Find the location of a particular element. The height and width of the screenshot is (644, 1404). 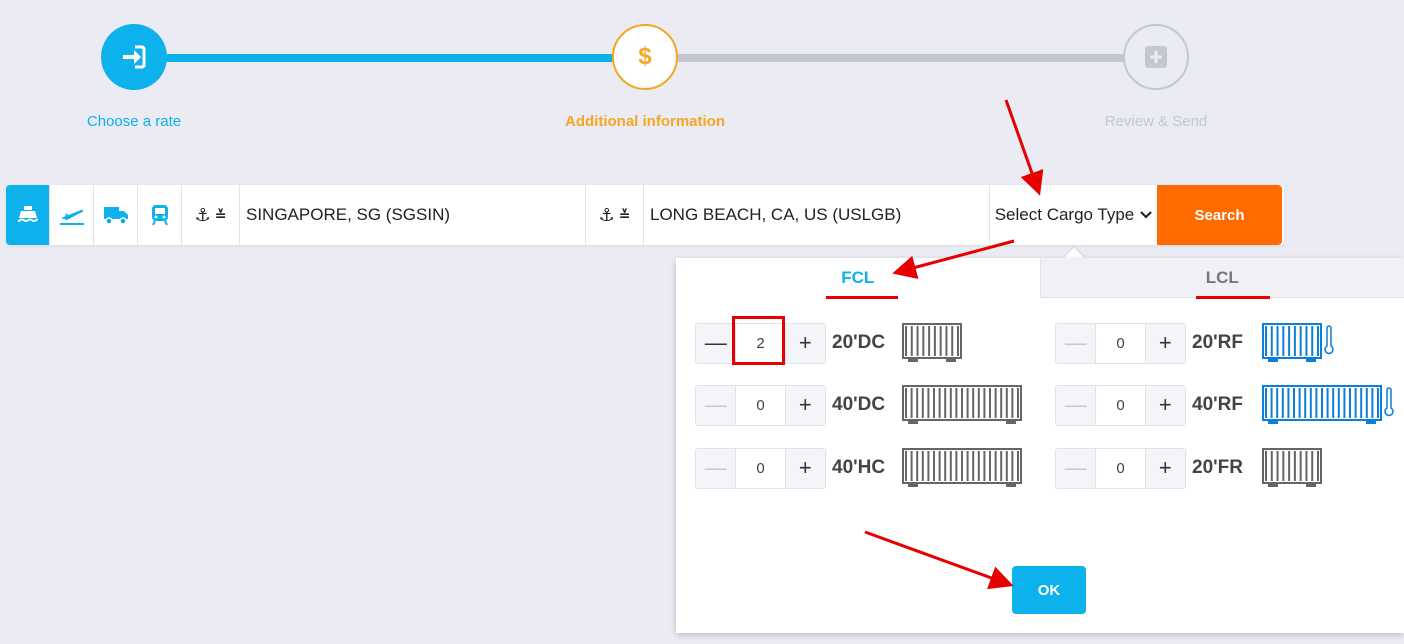

origin-port-type-toggle: ⚓ ≚ is located at coordinates (211, 215).